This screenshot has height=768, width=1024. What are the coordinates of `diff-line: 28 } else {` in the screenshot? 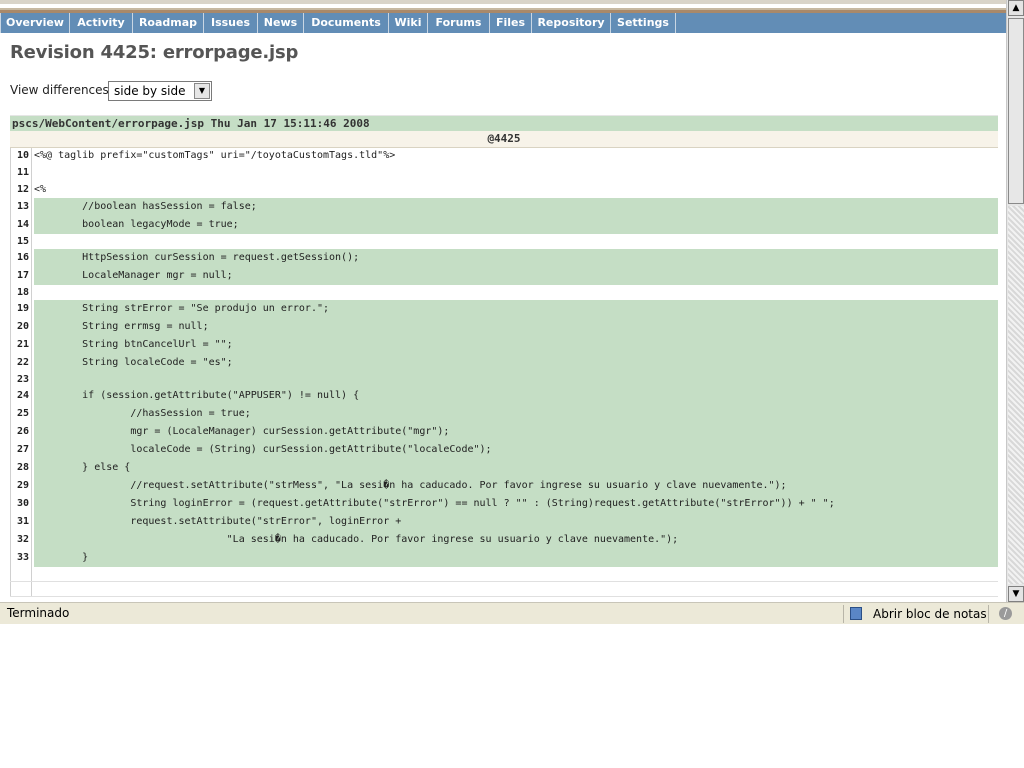 It's located at (504, 468).